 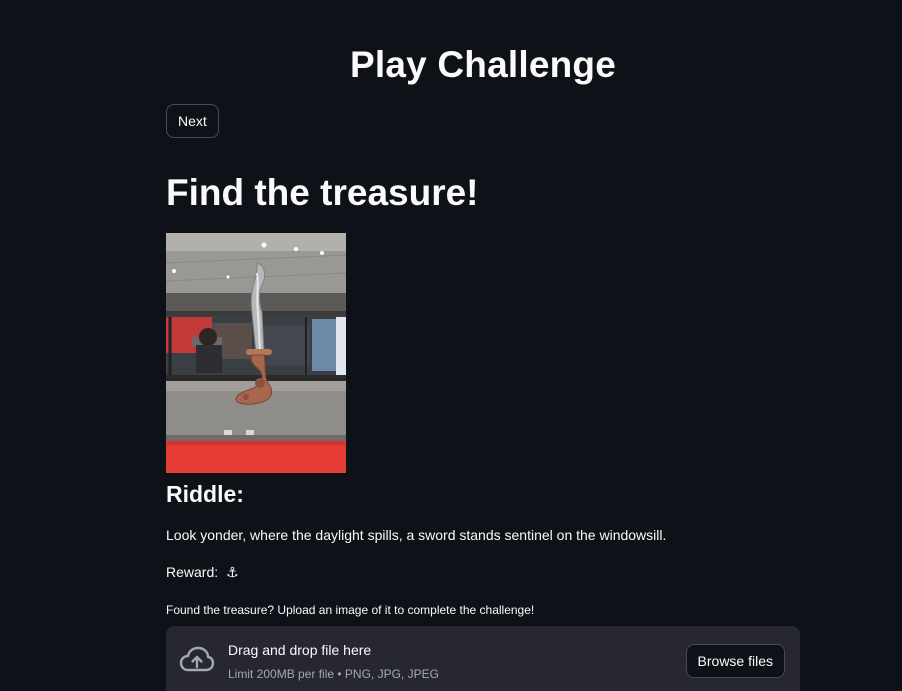 I want to click on page-title: Play Challenge, so click(x=482, y=64).